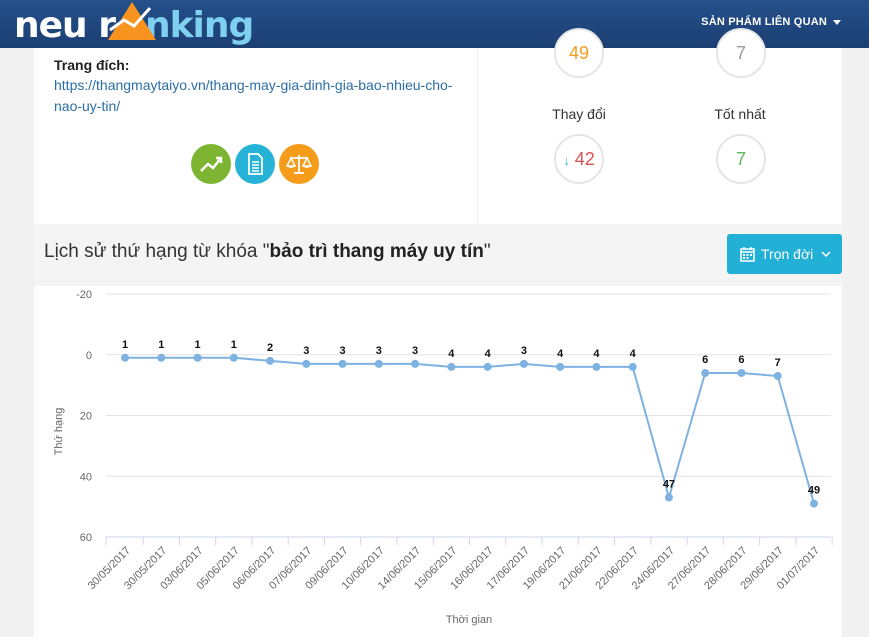 Image resolution: width=869 pixels, height=637 pixels. What do you see at coordinates (199, 25) in the screenshot?
I see `logo-text-part2: nking` at bounding box center [199, 25].